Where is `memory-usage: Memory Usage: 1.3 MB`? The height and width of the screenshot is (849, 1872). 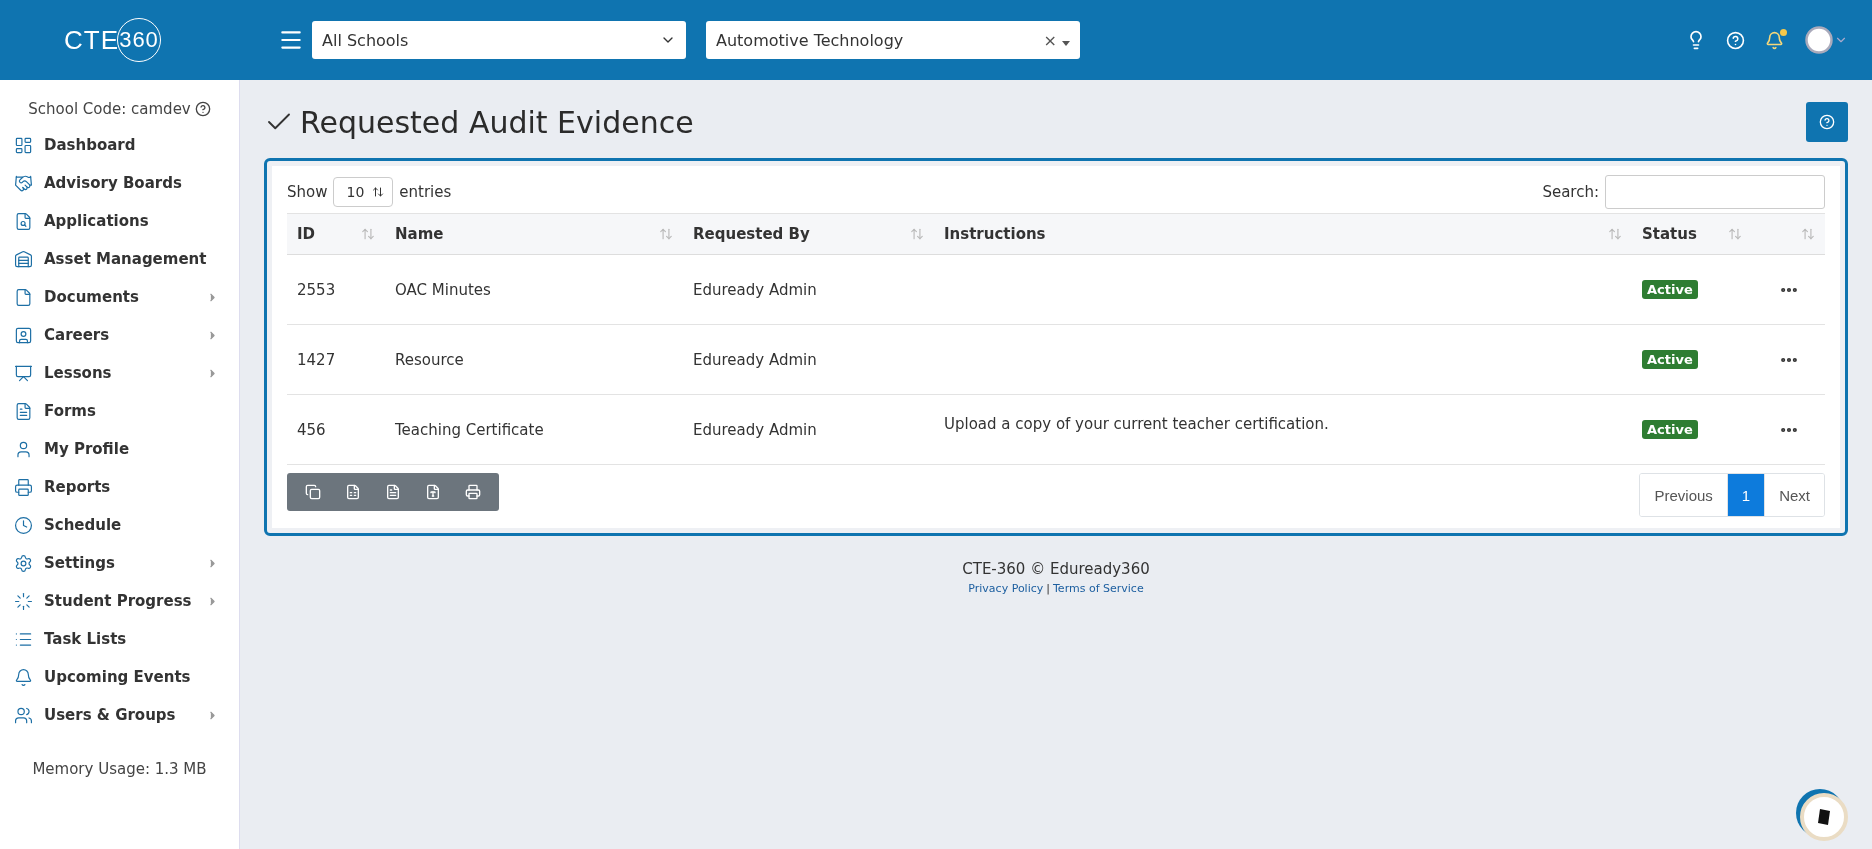
memory-usage: Memory Usage: 1.3 MB is located at coordinates (119, 769).